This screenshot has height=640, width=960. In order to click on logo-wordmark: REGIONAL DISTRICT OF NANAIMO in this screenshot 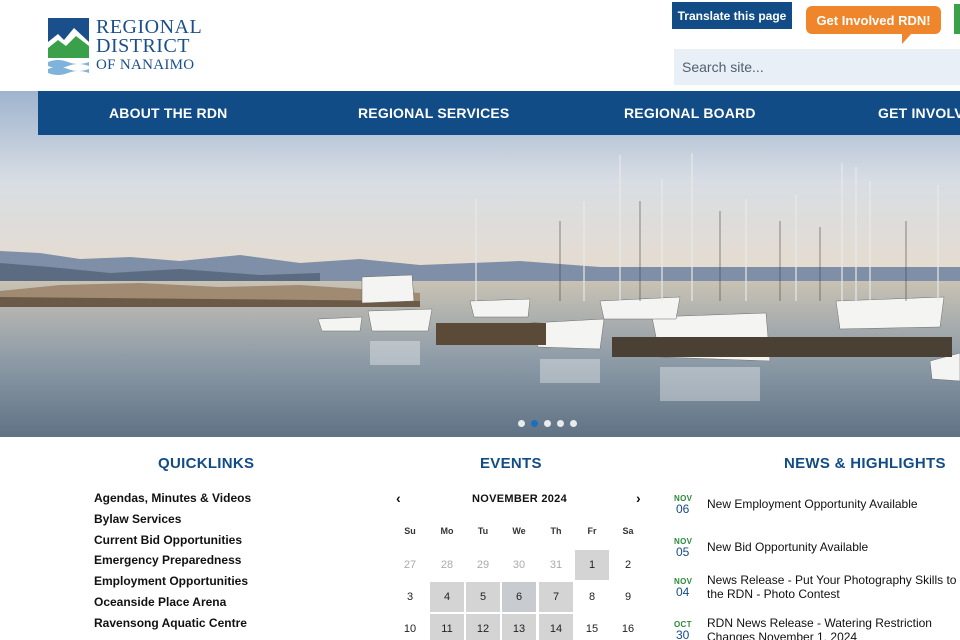, I will do `click(149, 47)`.